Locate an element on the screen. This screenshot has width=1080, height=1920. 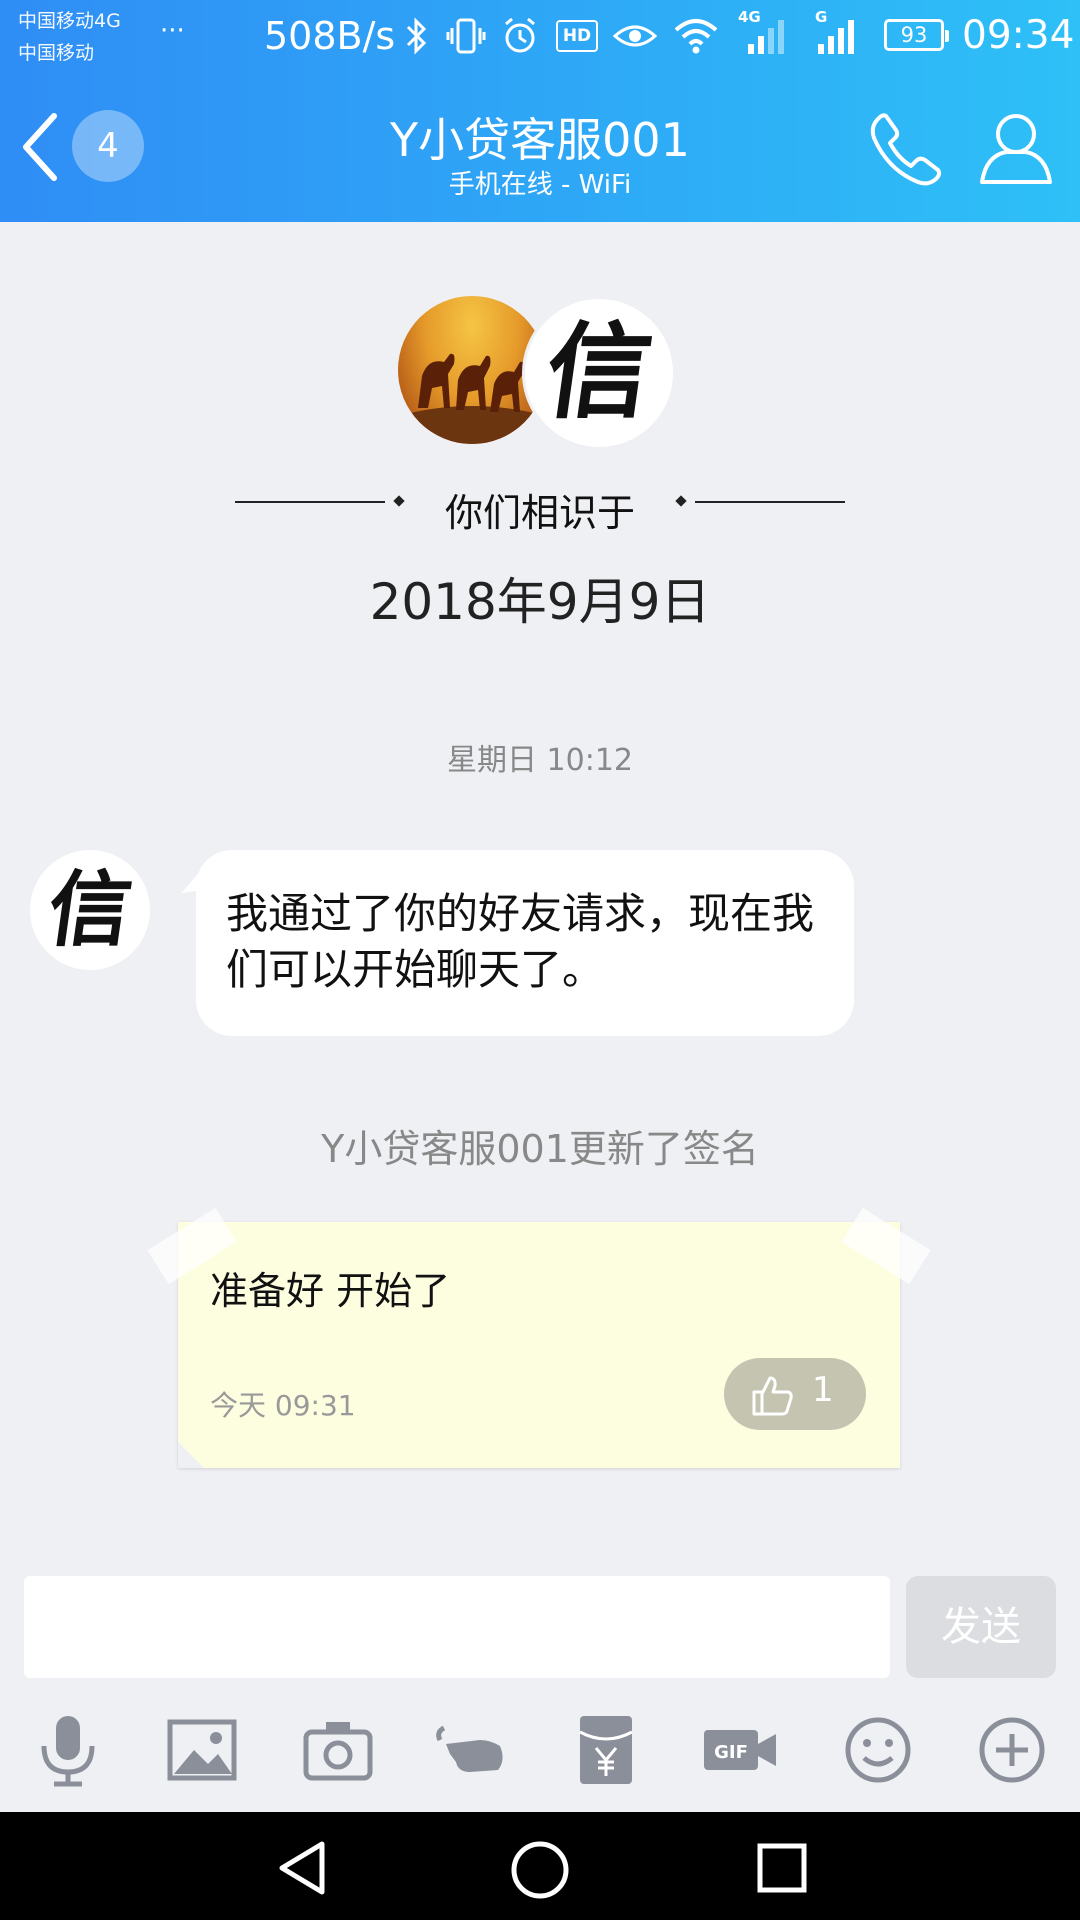
plus-icon is located at coordinates (1012, 1750).